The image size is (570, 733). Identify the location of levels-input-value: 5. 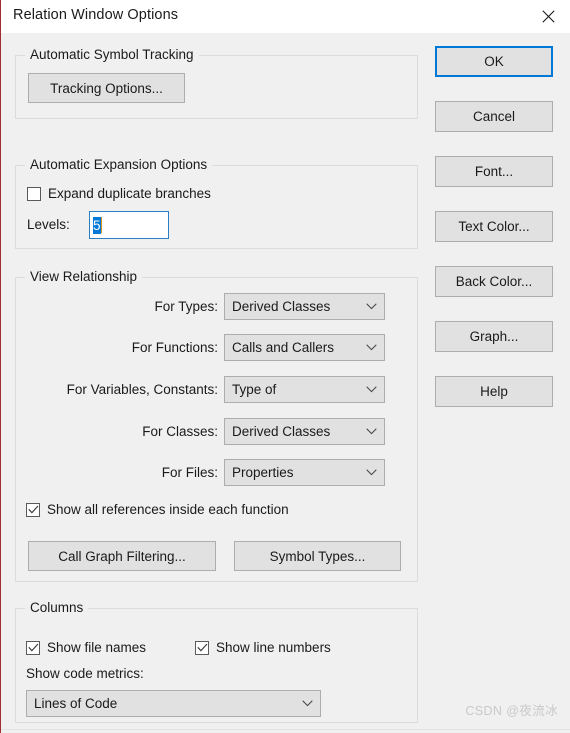
(97, 225).